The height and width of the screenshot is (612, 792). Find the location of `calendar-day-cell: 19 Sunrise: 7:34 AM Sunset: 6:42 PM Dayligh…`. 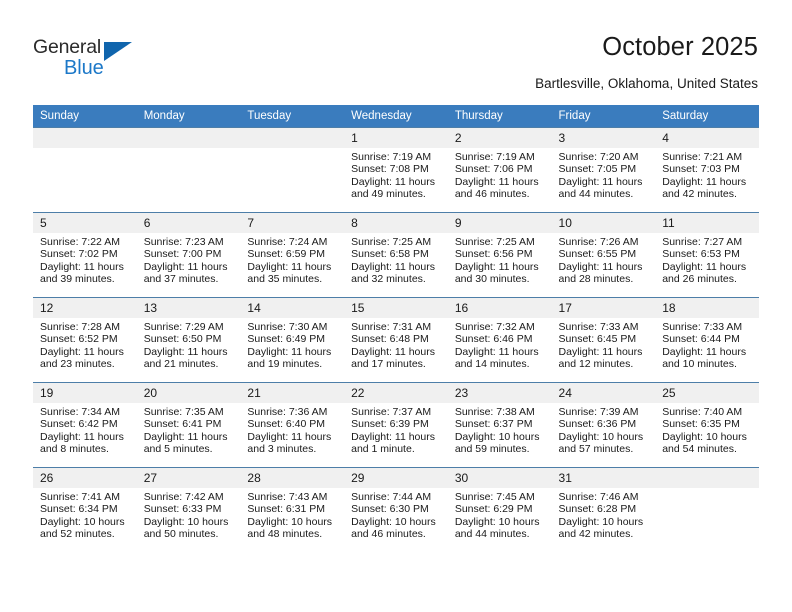

calendar-day-cell: 19 Sunrise: 7:34 AM Sunset: 6:42 PM Dayligh… is located at coordinates (85, 425).